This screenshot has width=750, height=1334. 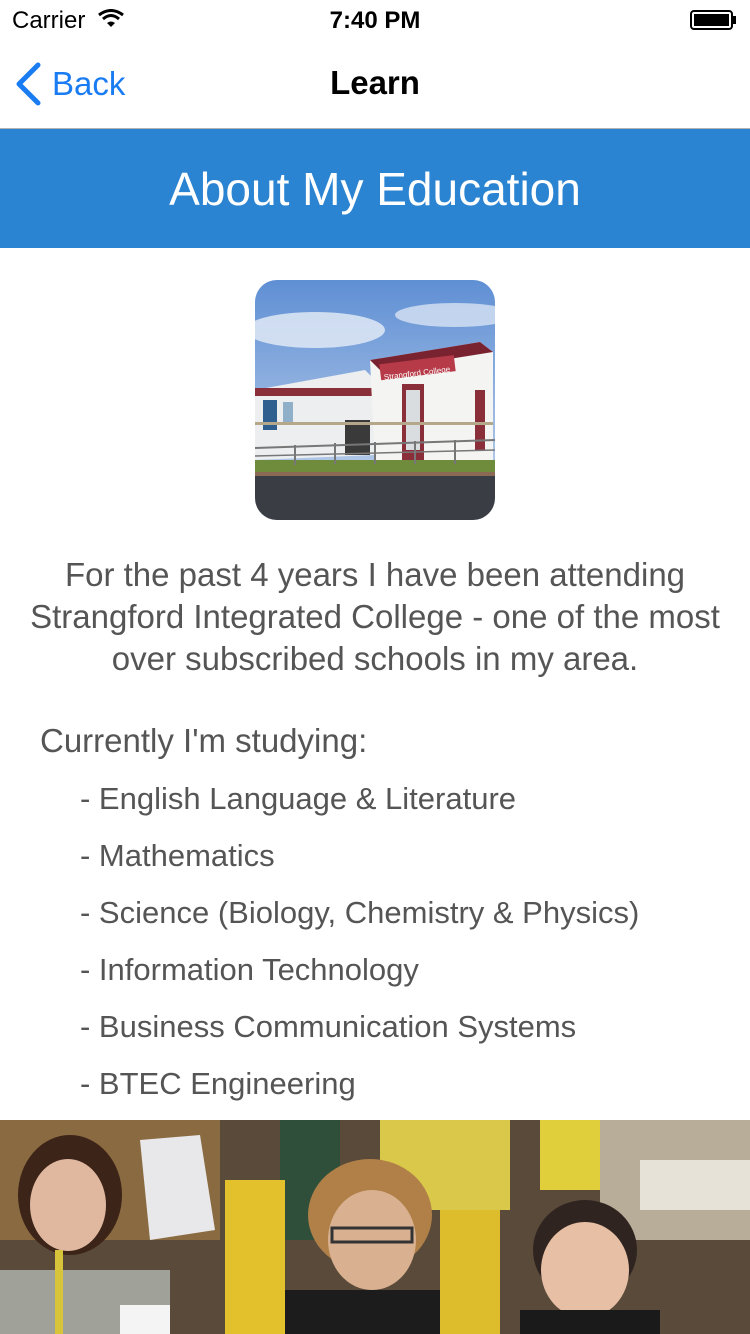 I want to click on subject-item: - Mathematics, so click(x=177, y=855).